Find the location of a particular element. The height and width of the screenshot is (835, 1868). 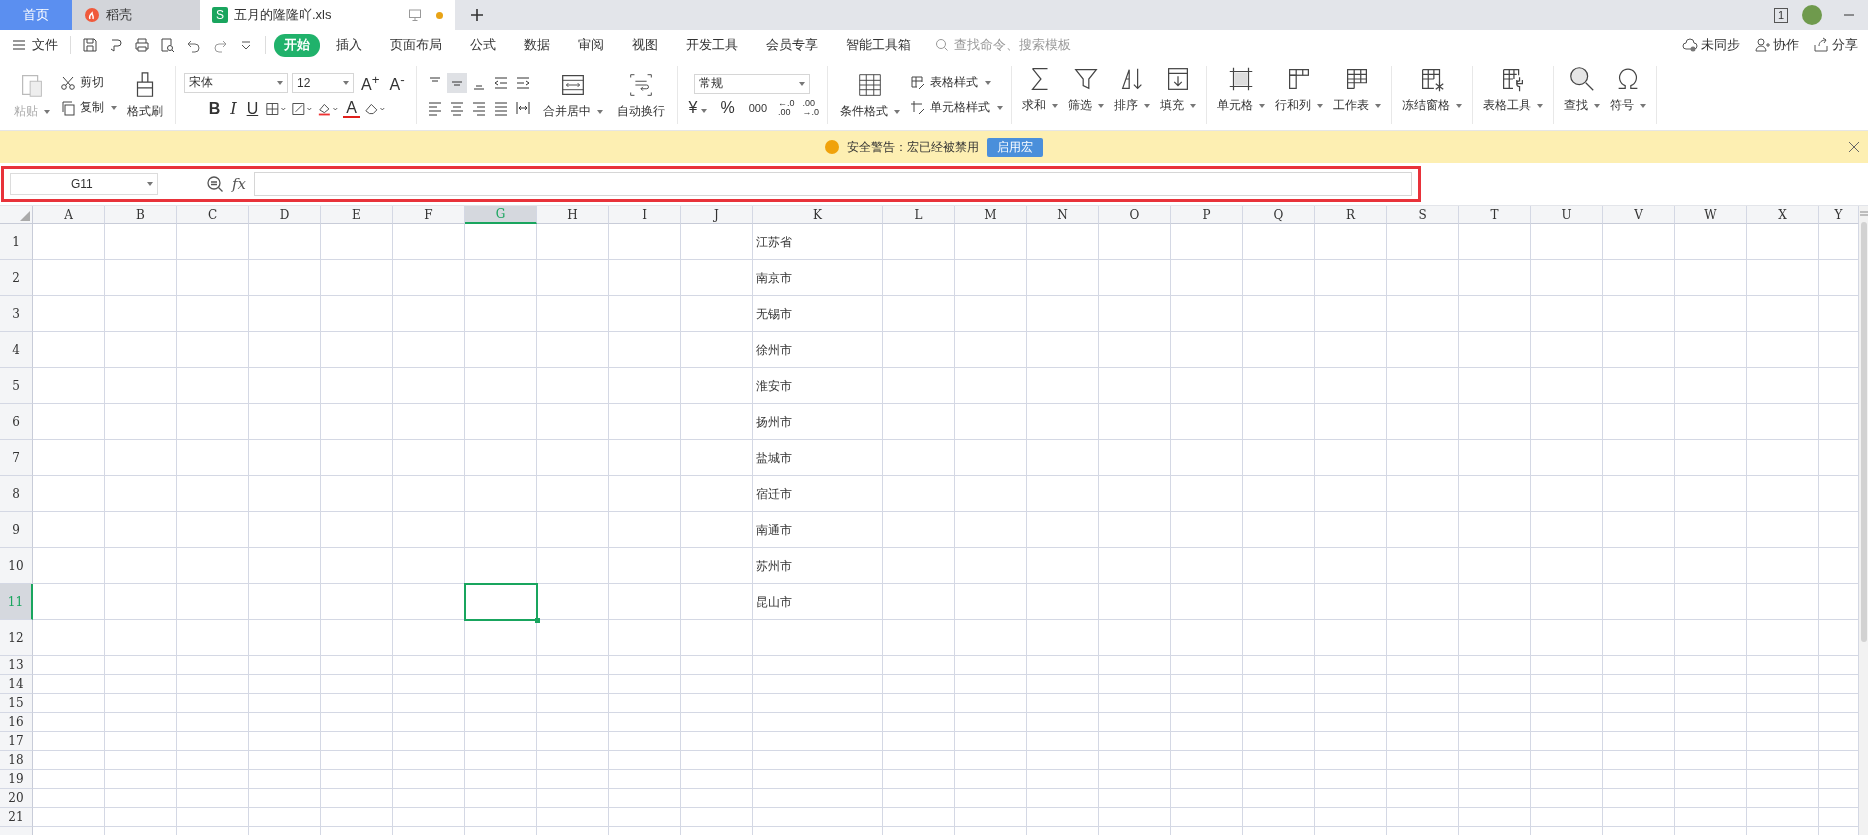

column-header: Q is located at coordinates (1279, 215).